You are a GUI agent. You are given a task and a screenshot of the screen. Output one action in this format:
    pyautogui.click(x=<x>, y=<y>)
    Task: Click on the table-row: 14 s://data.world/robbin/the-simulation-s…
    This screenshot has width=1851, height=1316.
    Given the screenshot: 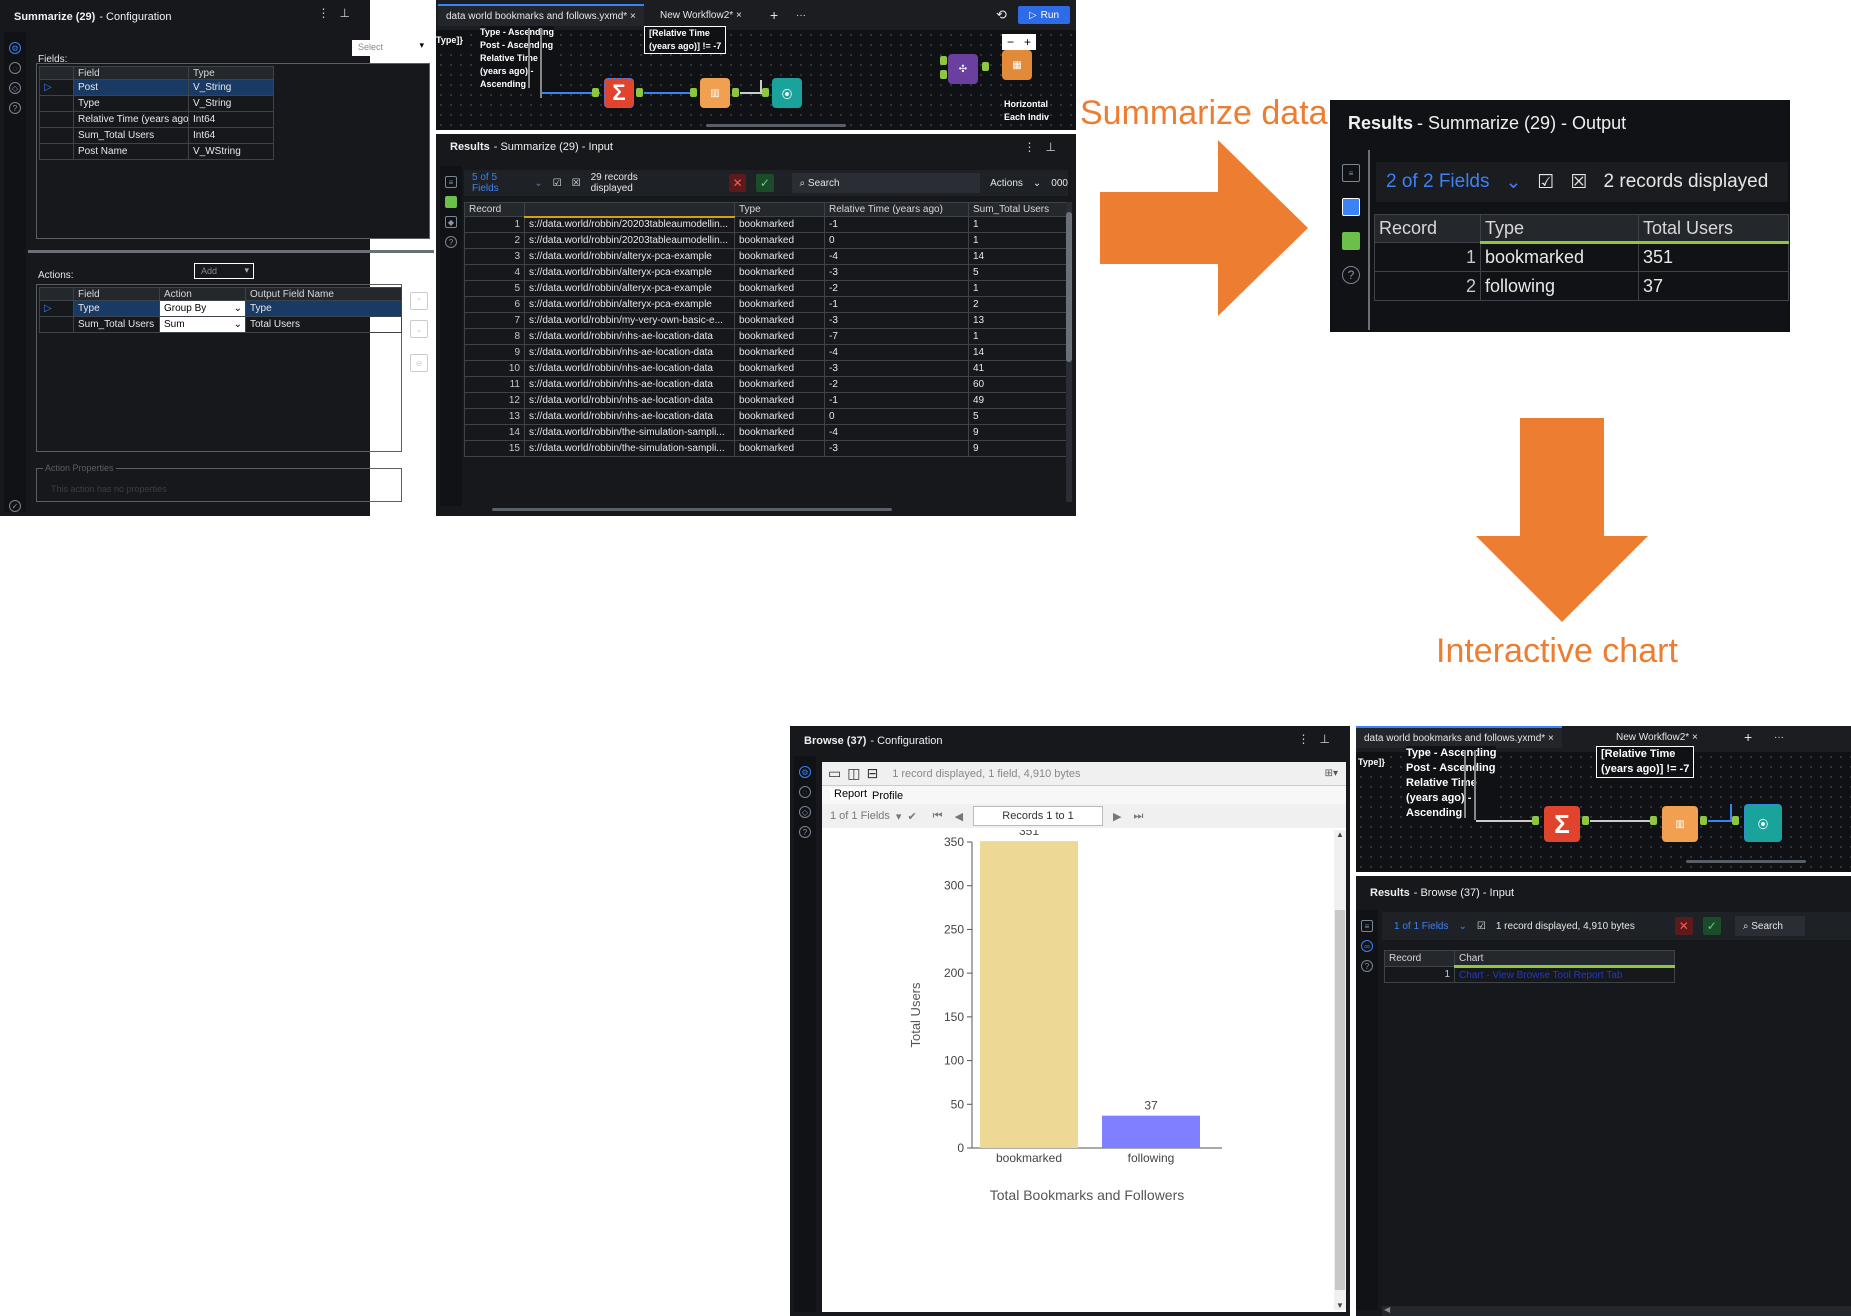 What is the action you would take?
    pyautogui.click(x=767, y=432)
    